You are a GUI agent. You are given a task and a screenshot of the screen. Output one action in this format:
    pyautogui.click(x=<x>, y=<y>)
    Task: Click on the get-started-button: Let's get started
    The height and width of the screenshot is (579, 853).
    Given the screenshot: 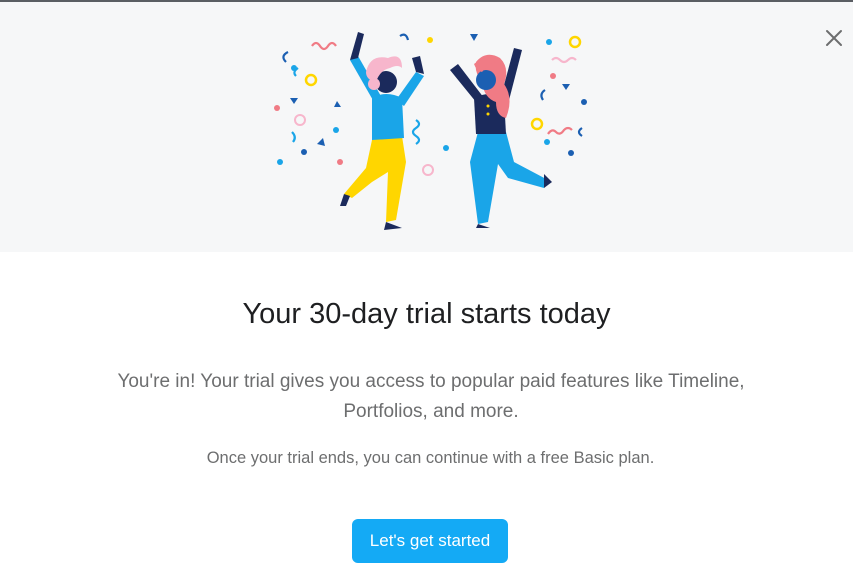 What is the action you would take?
    pyautogui.click(x=430, y=541)
    